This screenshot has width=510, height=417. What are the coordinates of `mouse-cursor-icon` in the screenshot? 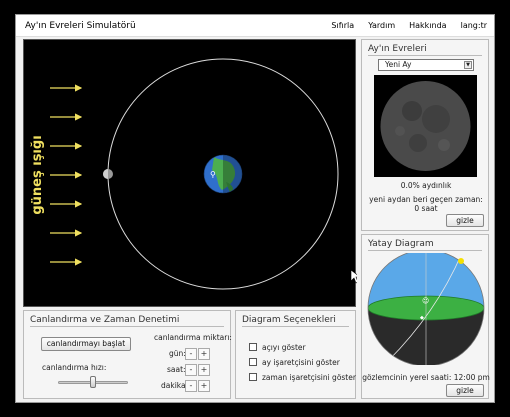 It's located at (353, 276).